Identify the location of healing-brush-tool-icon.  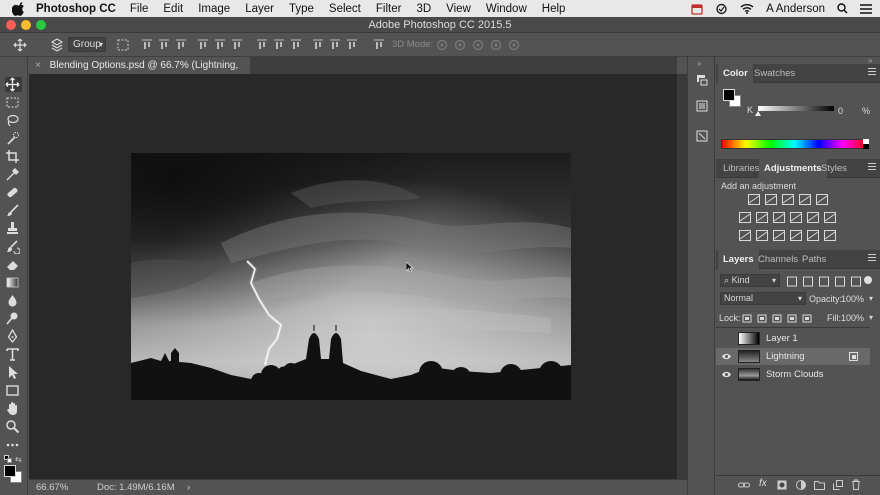
(13, 192).